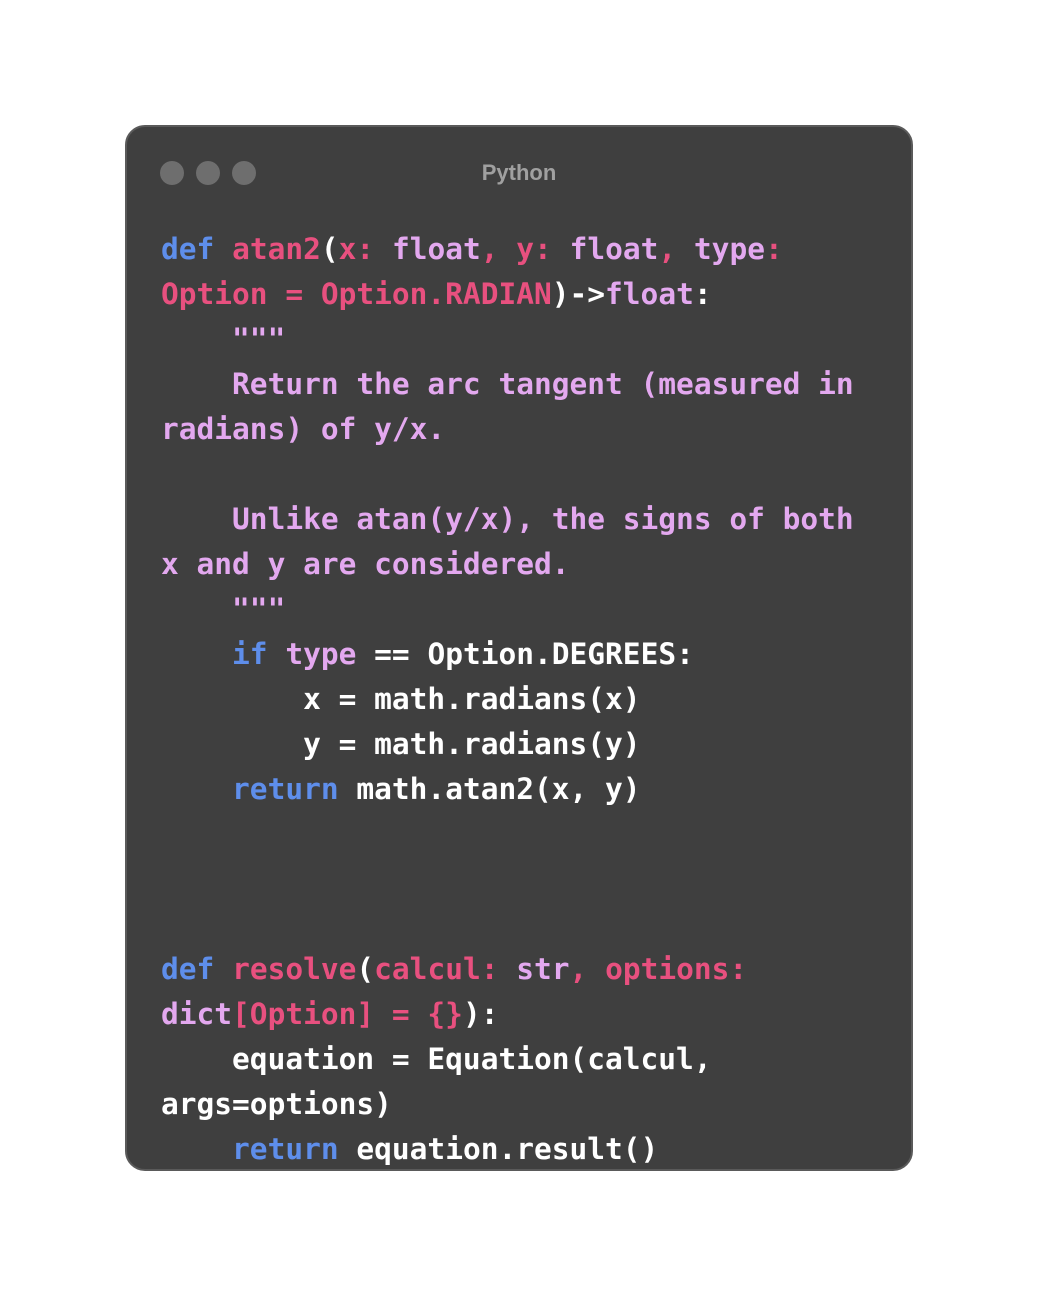 The image size is (1040, 1298). Describe the element at coordinates (521, 1104) in the screenshot. I see `code-line: args=options)` at that location.